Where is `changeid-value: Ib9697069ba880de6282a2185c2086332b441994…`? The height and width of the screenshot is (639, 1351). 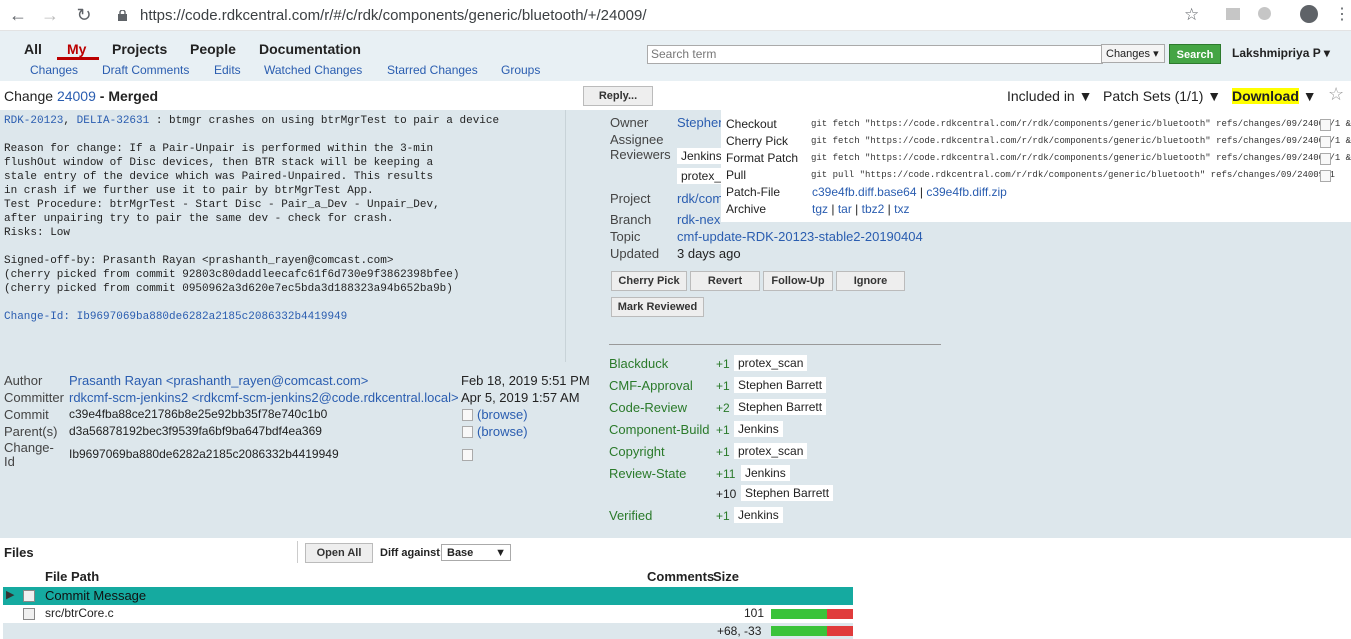 changeid-value: Ib9697069ba880de6282a2185c2086332b441994… is located at coordinates (204, 454).